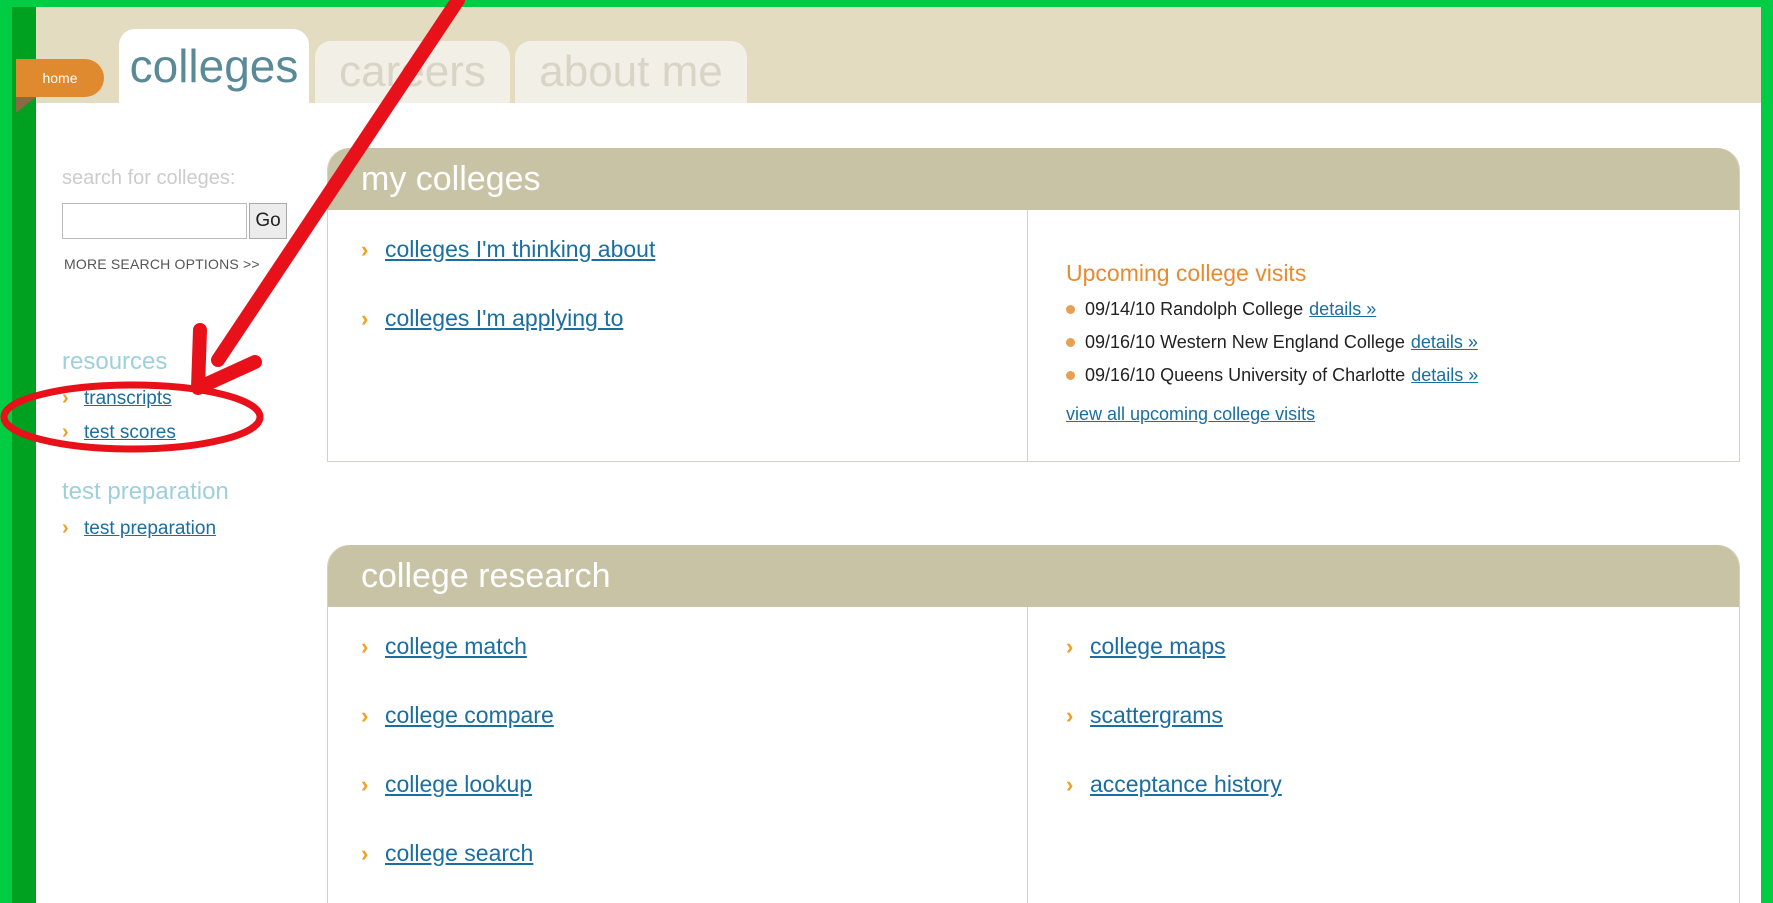 Image resolution: width=1773 pixels, height=903 pixels. I want to click on left-border-strip, so click(24, 455).